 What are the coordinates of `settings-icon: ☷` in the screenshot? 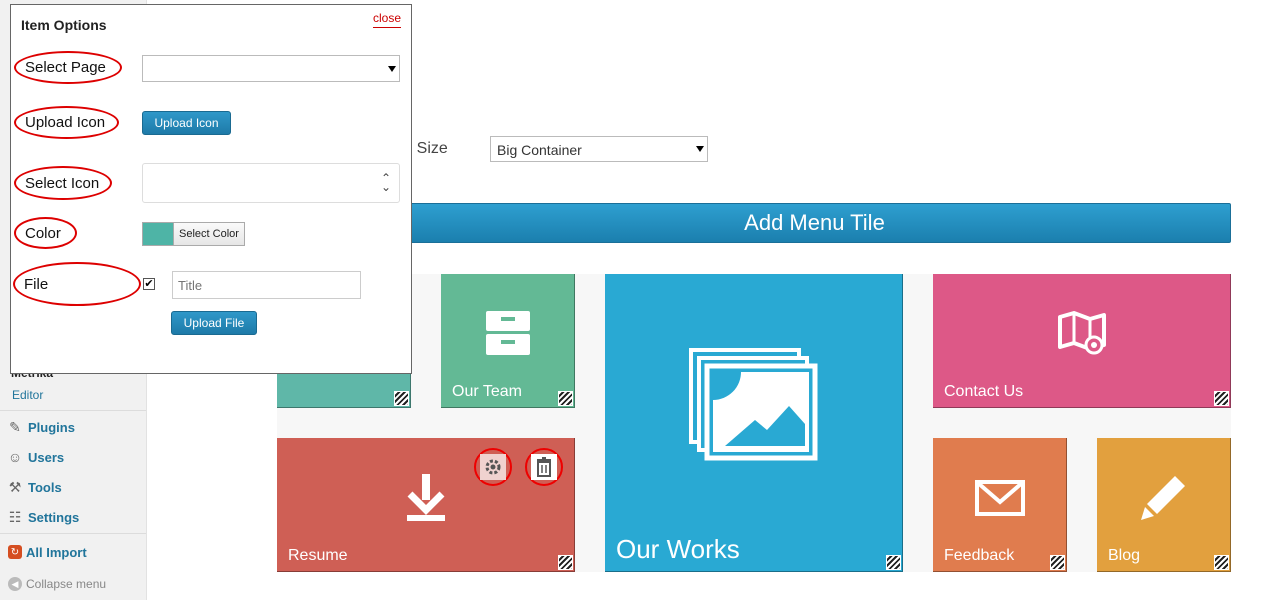 It's located at (15, 516).